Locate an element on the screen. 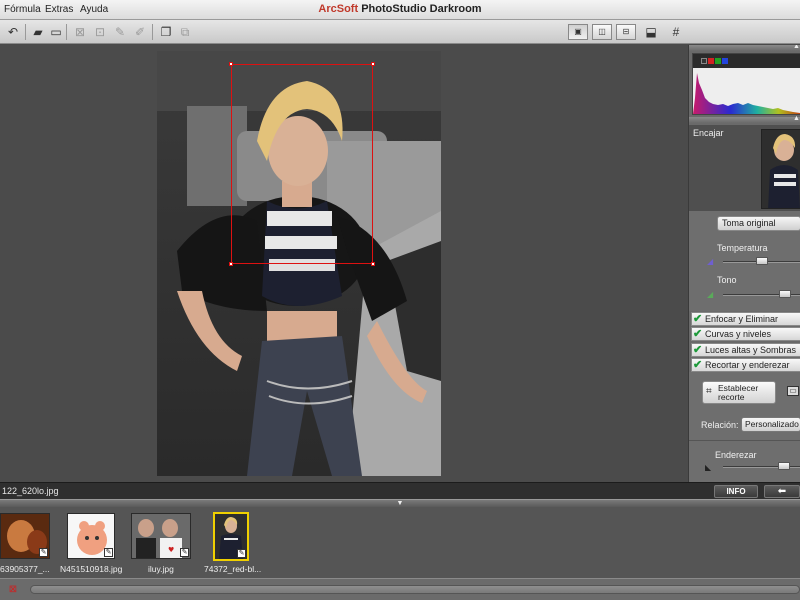 The image size is (800, 600). section-curves-levels: ✔ Curvas y niveles is located at coordinates (745, 334).